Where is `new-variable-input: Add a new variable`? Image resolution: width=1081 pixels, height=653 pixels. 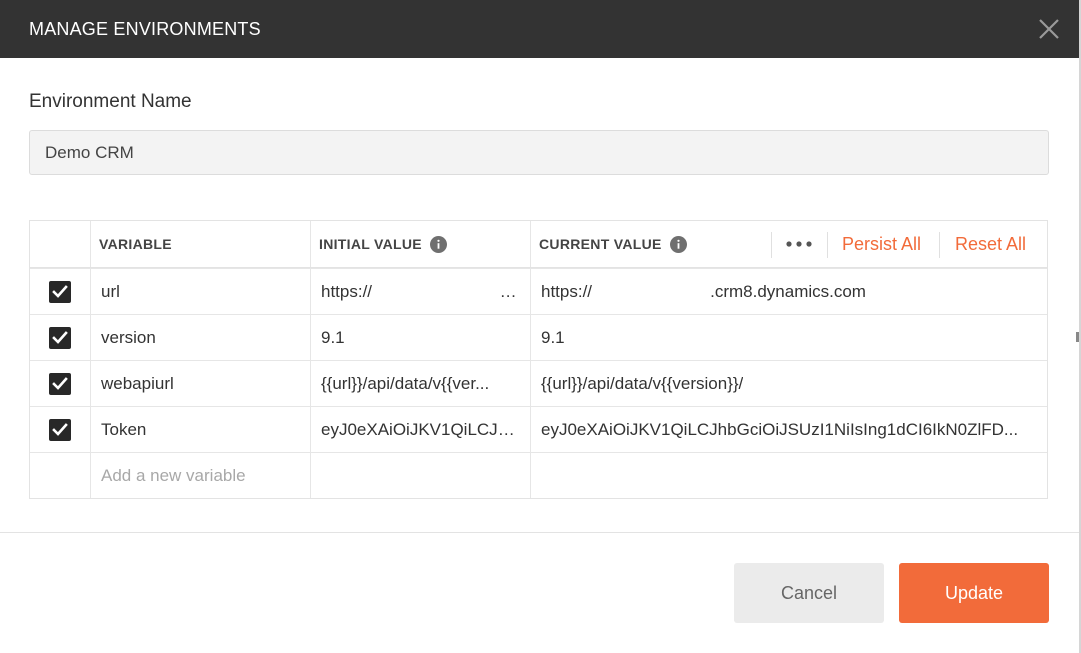 new-variable-input: Add a new variable is located at coordinates (201, 475).